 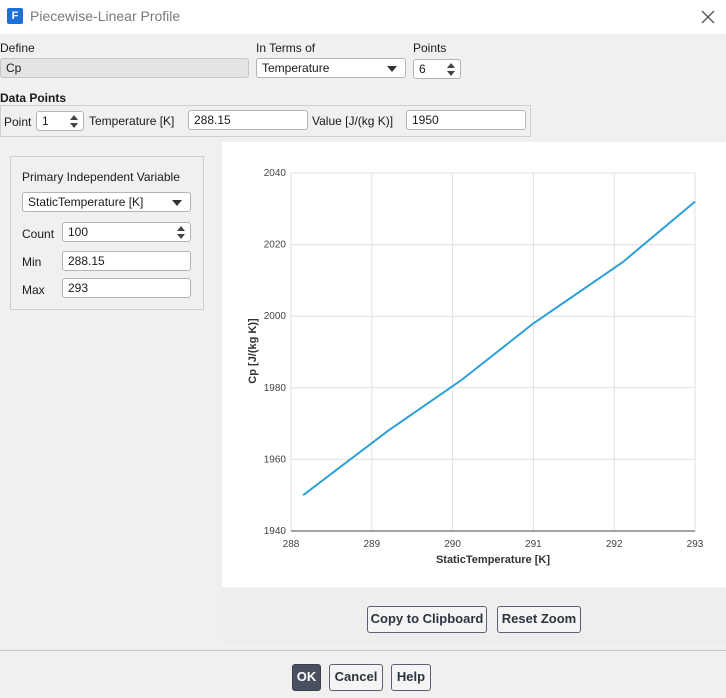 What do you see at coordinates (533, 544) in the screenshot?
I see `x-tick-label: 291` at bounding box center [533, 544].